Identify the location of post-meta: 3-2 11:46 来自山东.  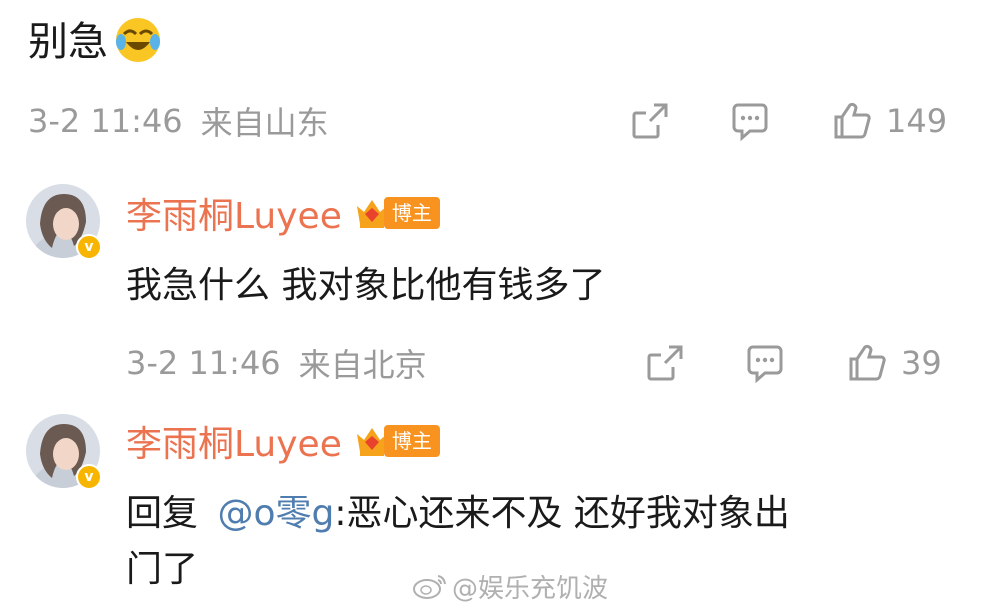
(178, 121).